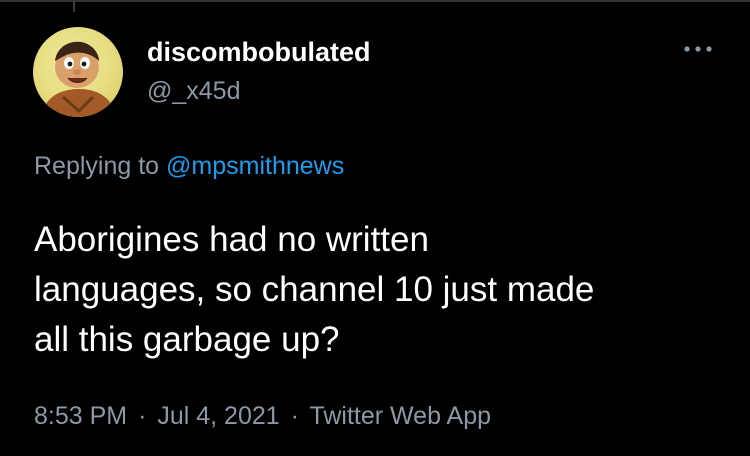 The image size is (750, 456). I want to click on top-divider, so click(375, 1).